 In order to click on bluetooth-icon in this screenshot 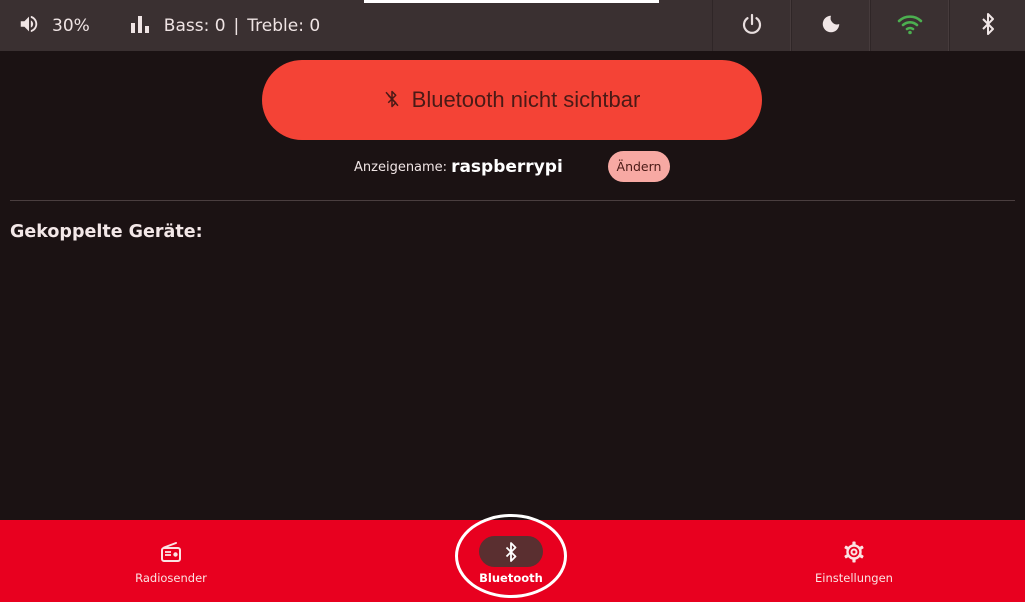, I will do `click(988, 26)`.